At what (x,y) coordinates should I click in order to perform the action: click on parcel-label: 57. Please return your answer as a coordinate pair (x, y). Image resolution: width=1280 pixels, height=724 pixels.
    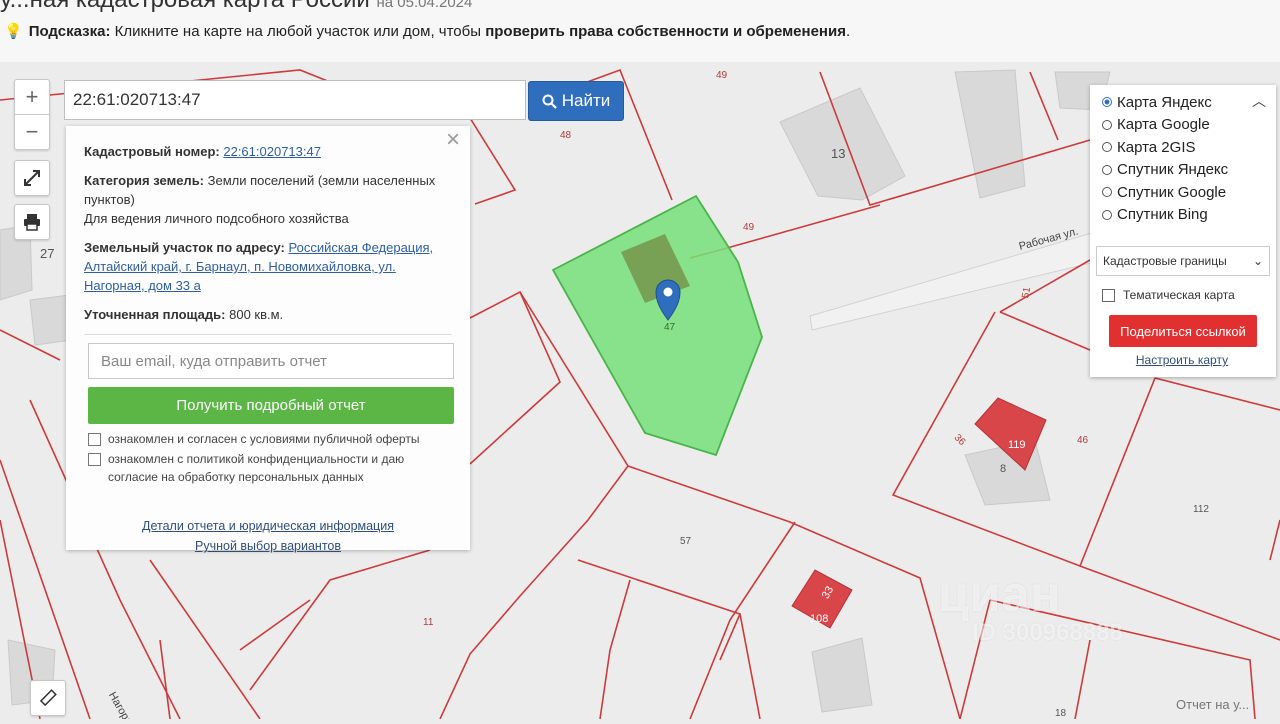
    Looking at the image, I should click on (686, 541).